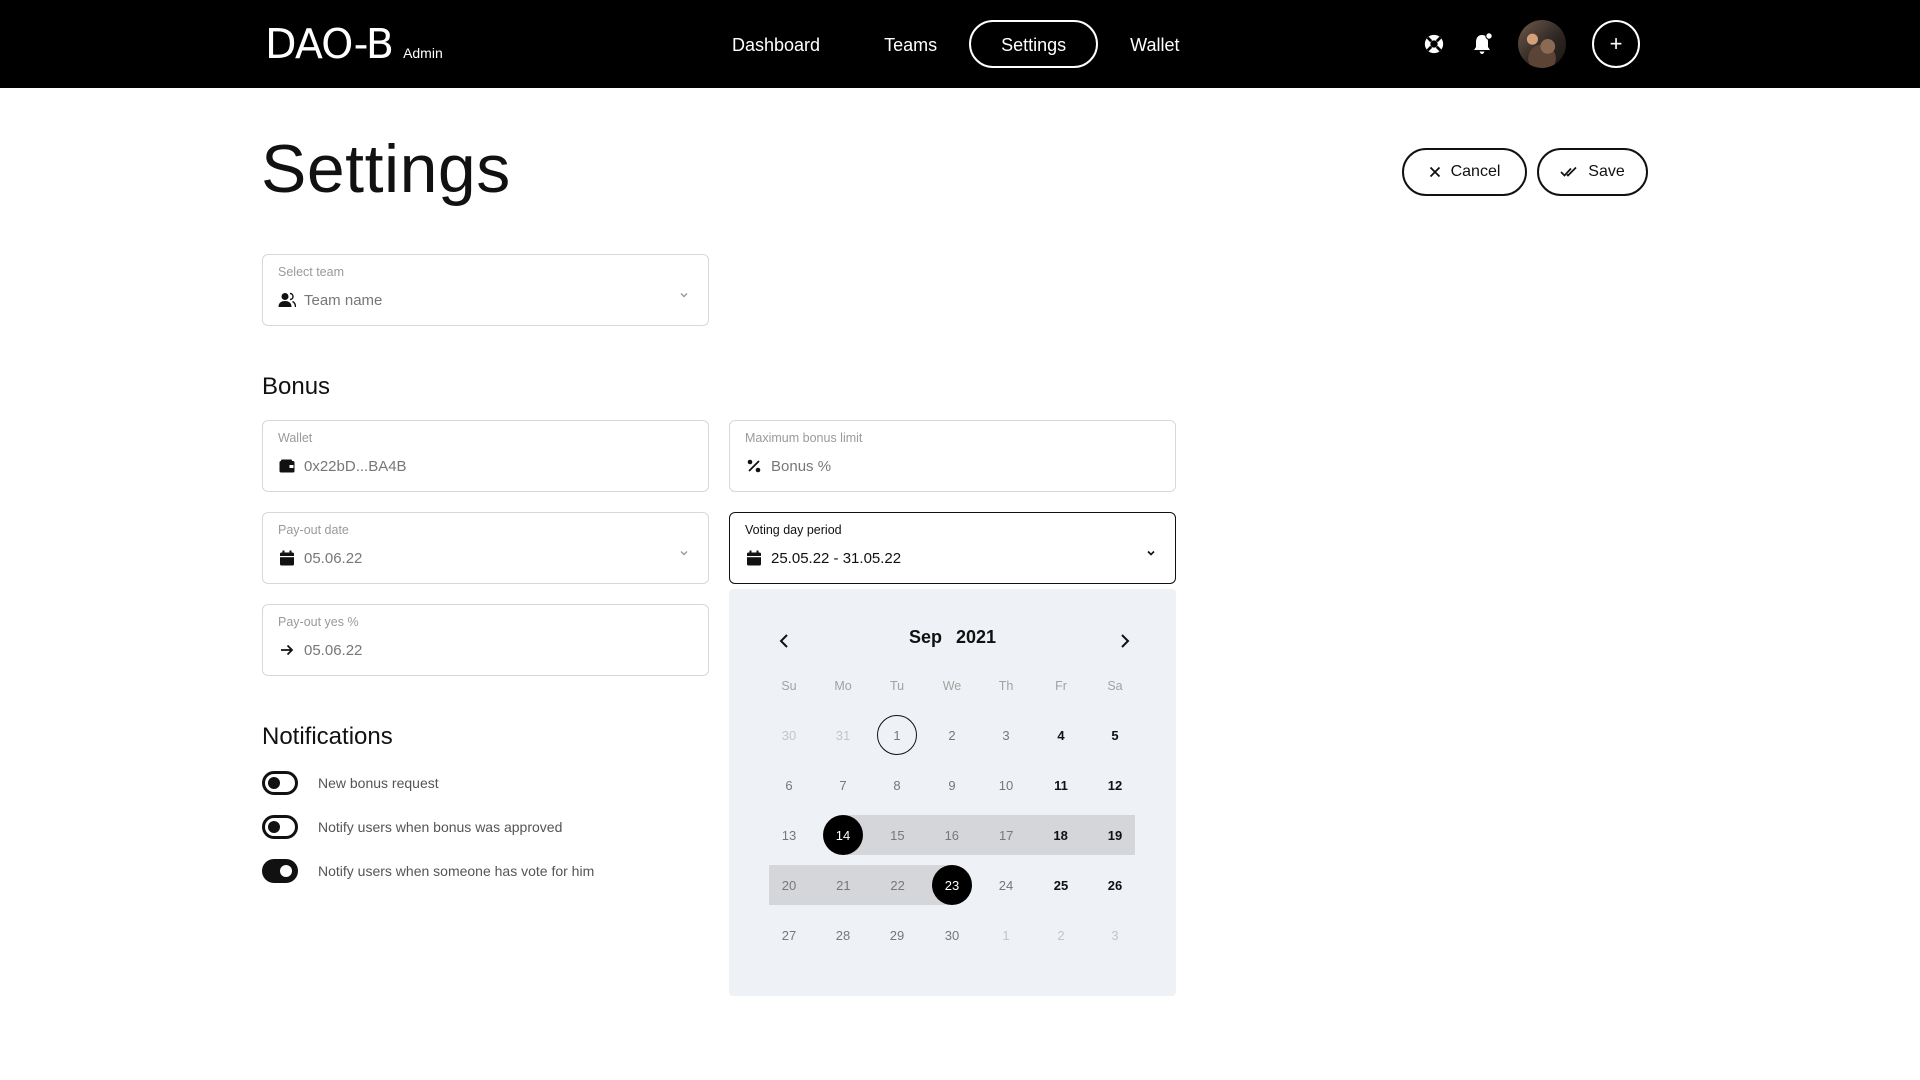 This screenshot has width=1920, height=1080. I want to click on calendar-day: 20, so click(789, 885).